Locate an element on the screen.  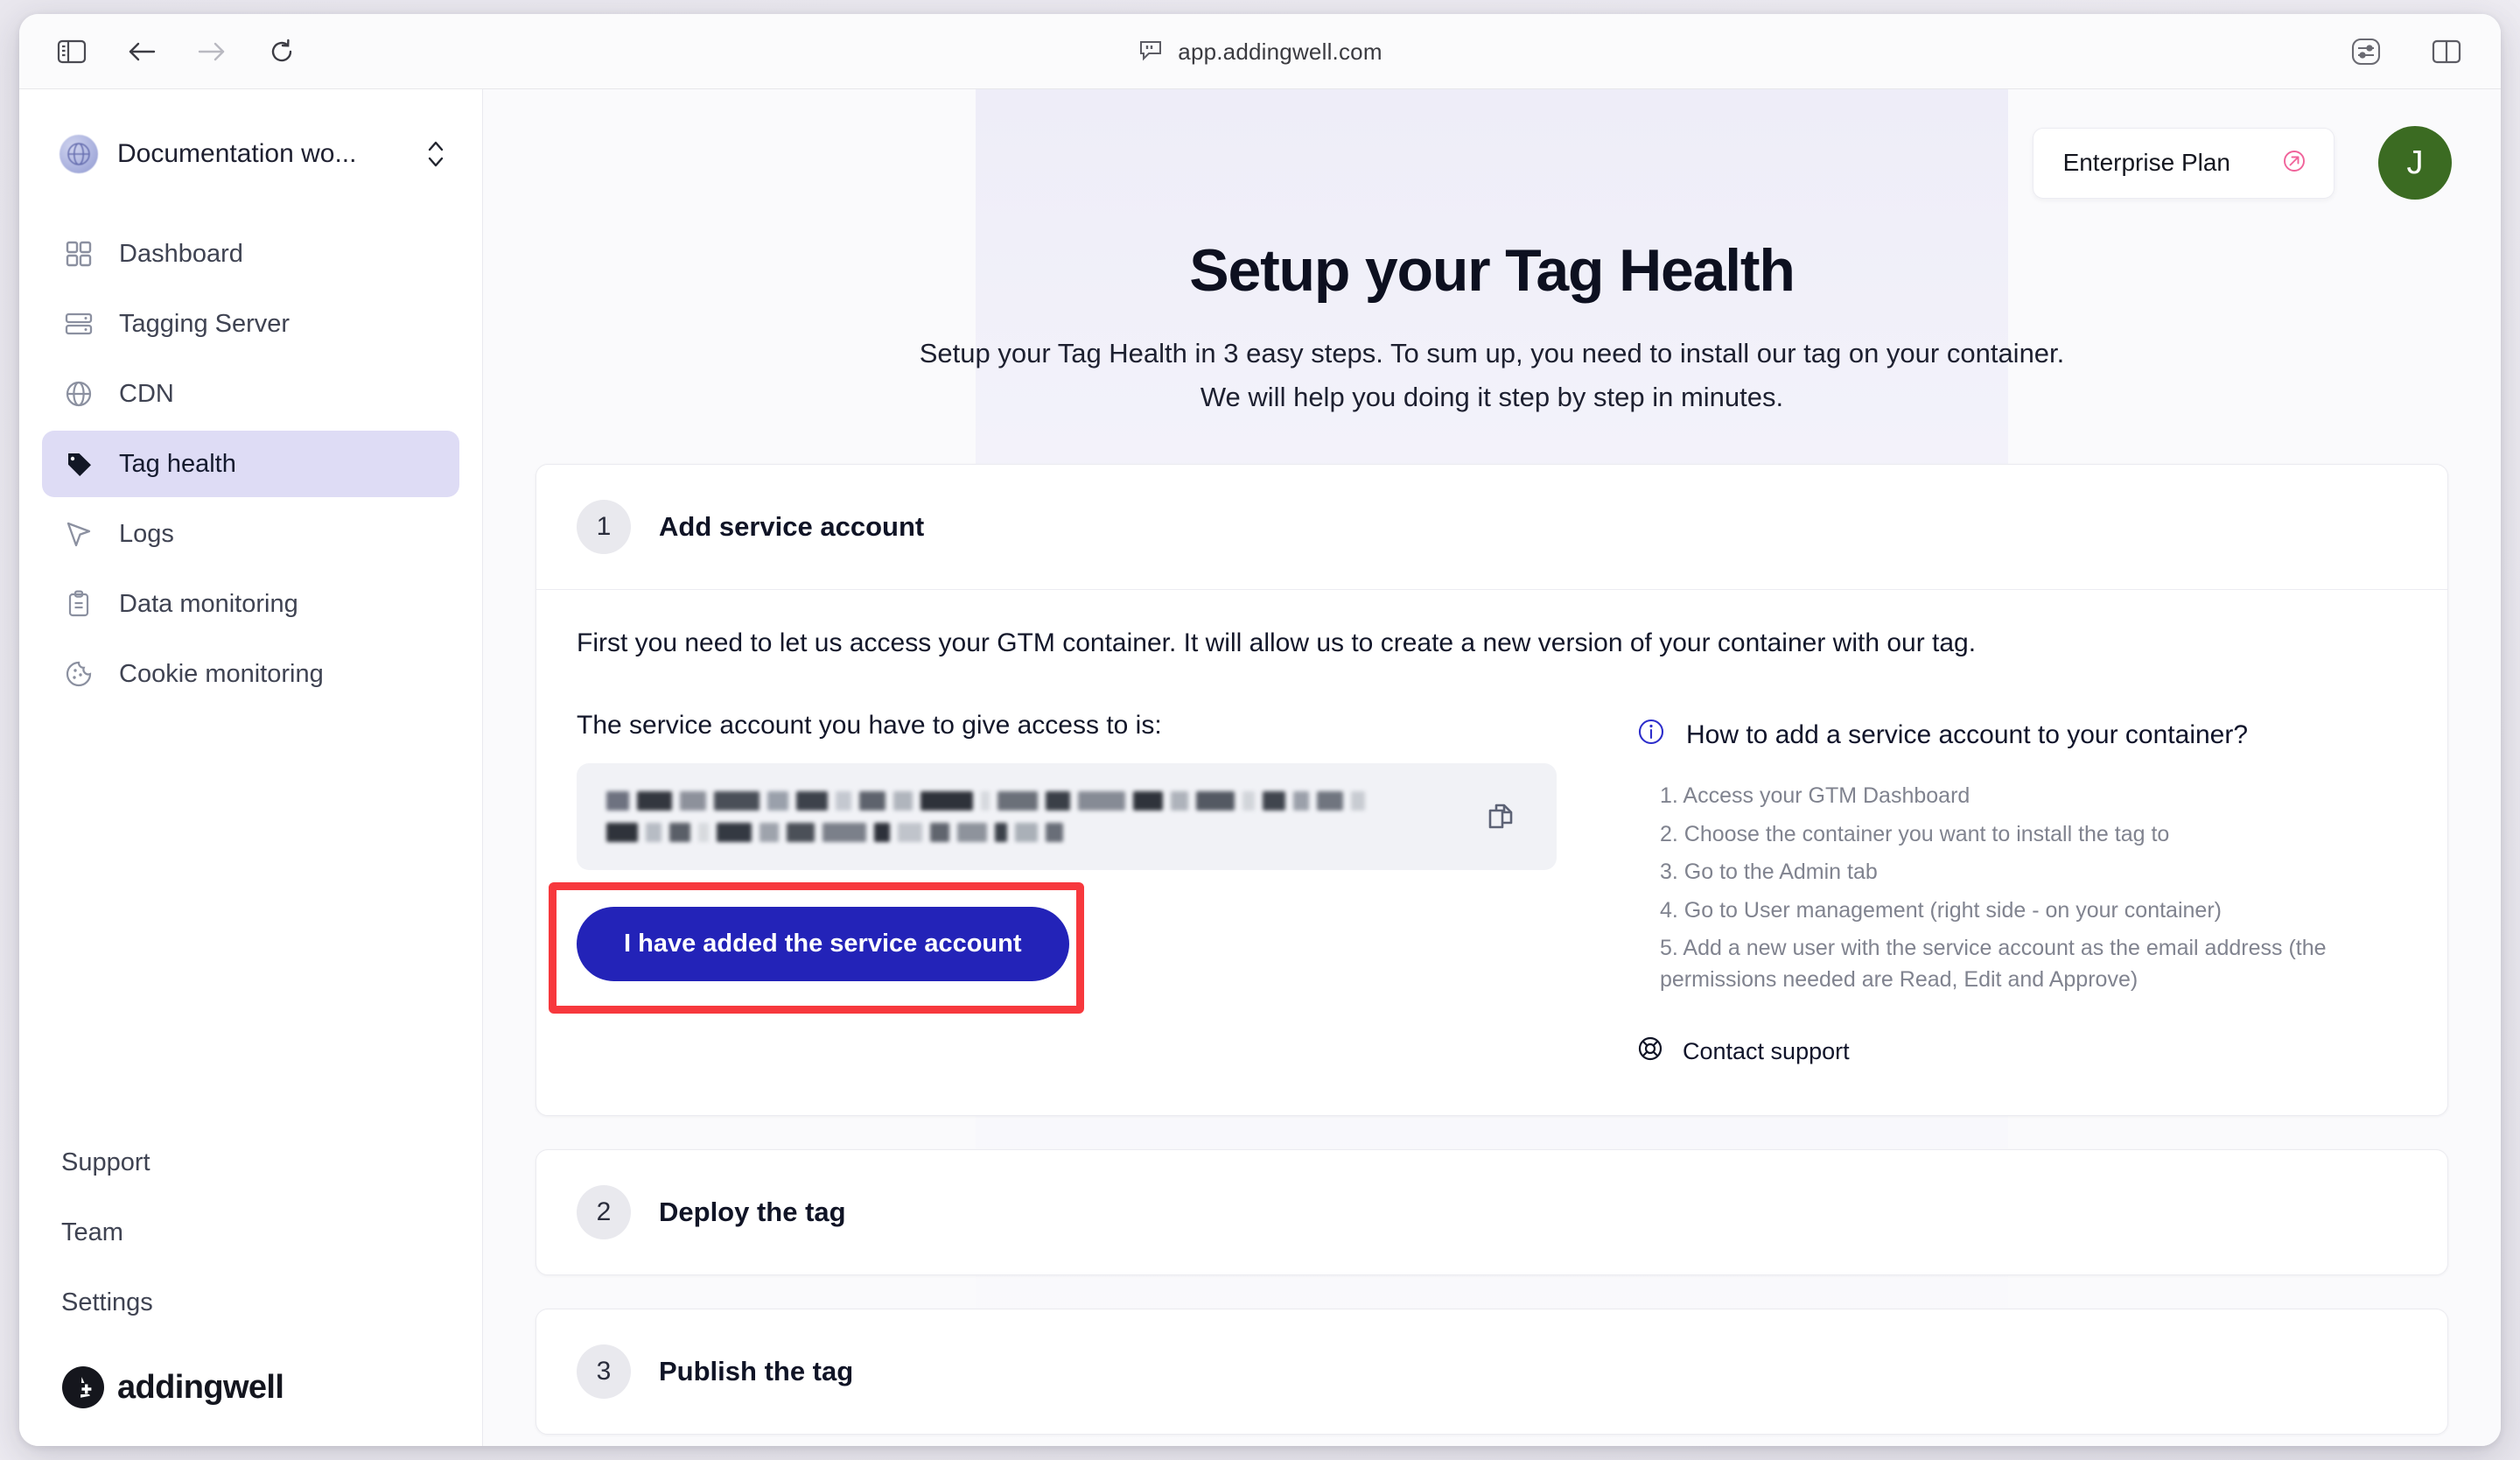
chevron-updown-icon is located at coordinates (435, 154).